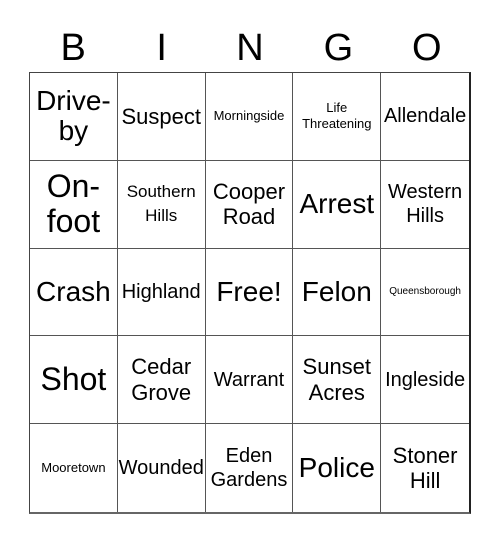 The width and height of the screenshot is (500, 544). Describe the element at coordinates (427, 48) in the screenshot. I see `header-letter-o: O` at that location.